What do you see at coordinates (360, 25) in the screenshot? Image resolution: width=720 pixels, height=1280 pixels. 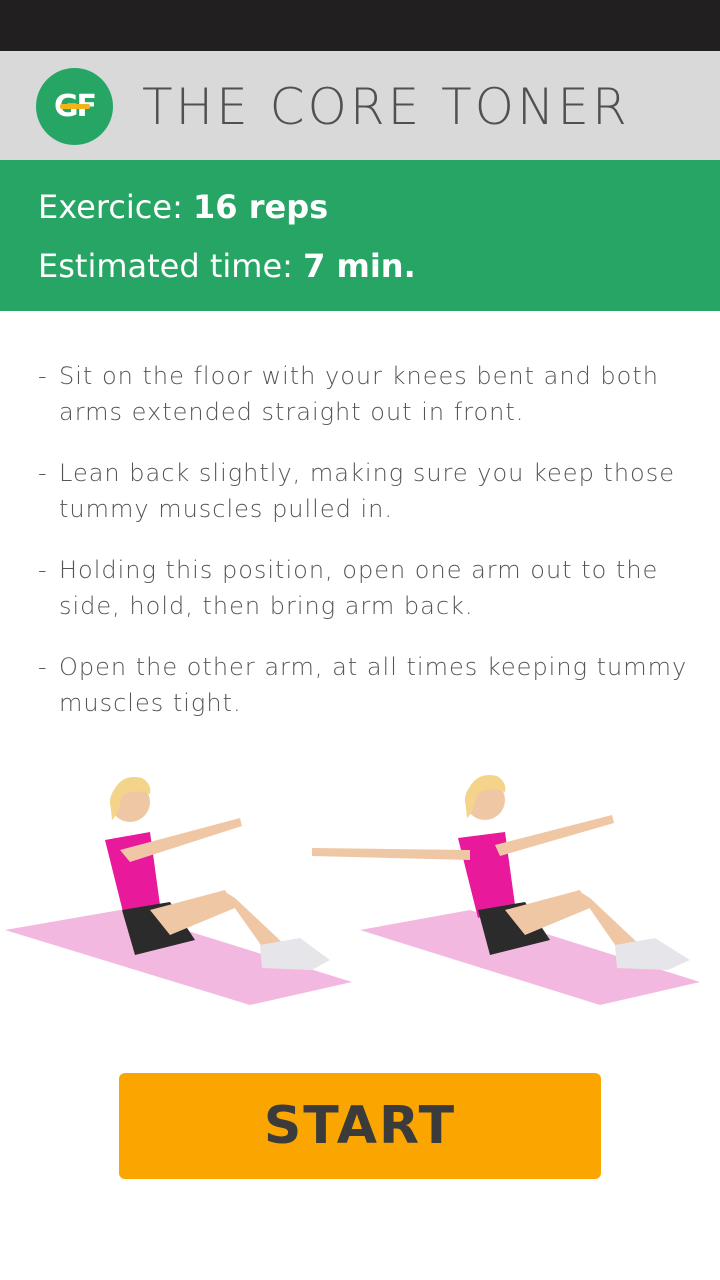 I see `status-bar` at bounding box center [360, 25].